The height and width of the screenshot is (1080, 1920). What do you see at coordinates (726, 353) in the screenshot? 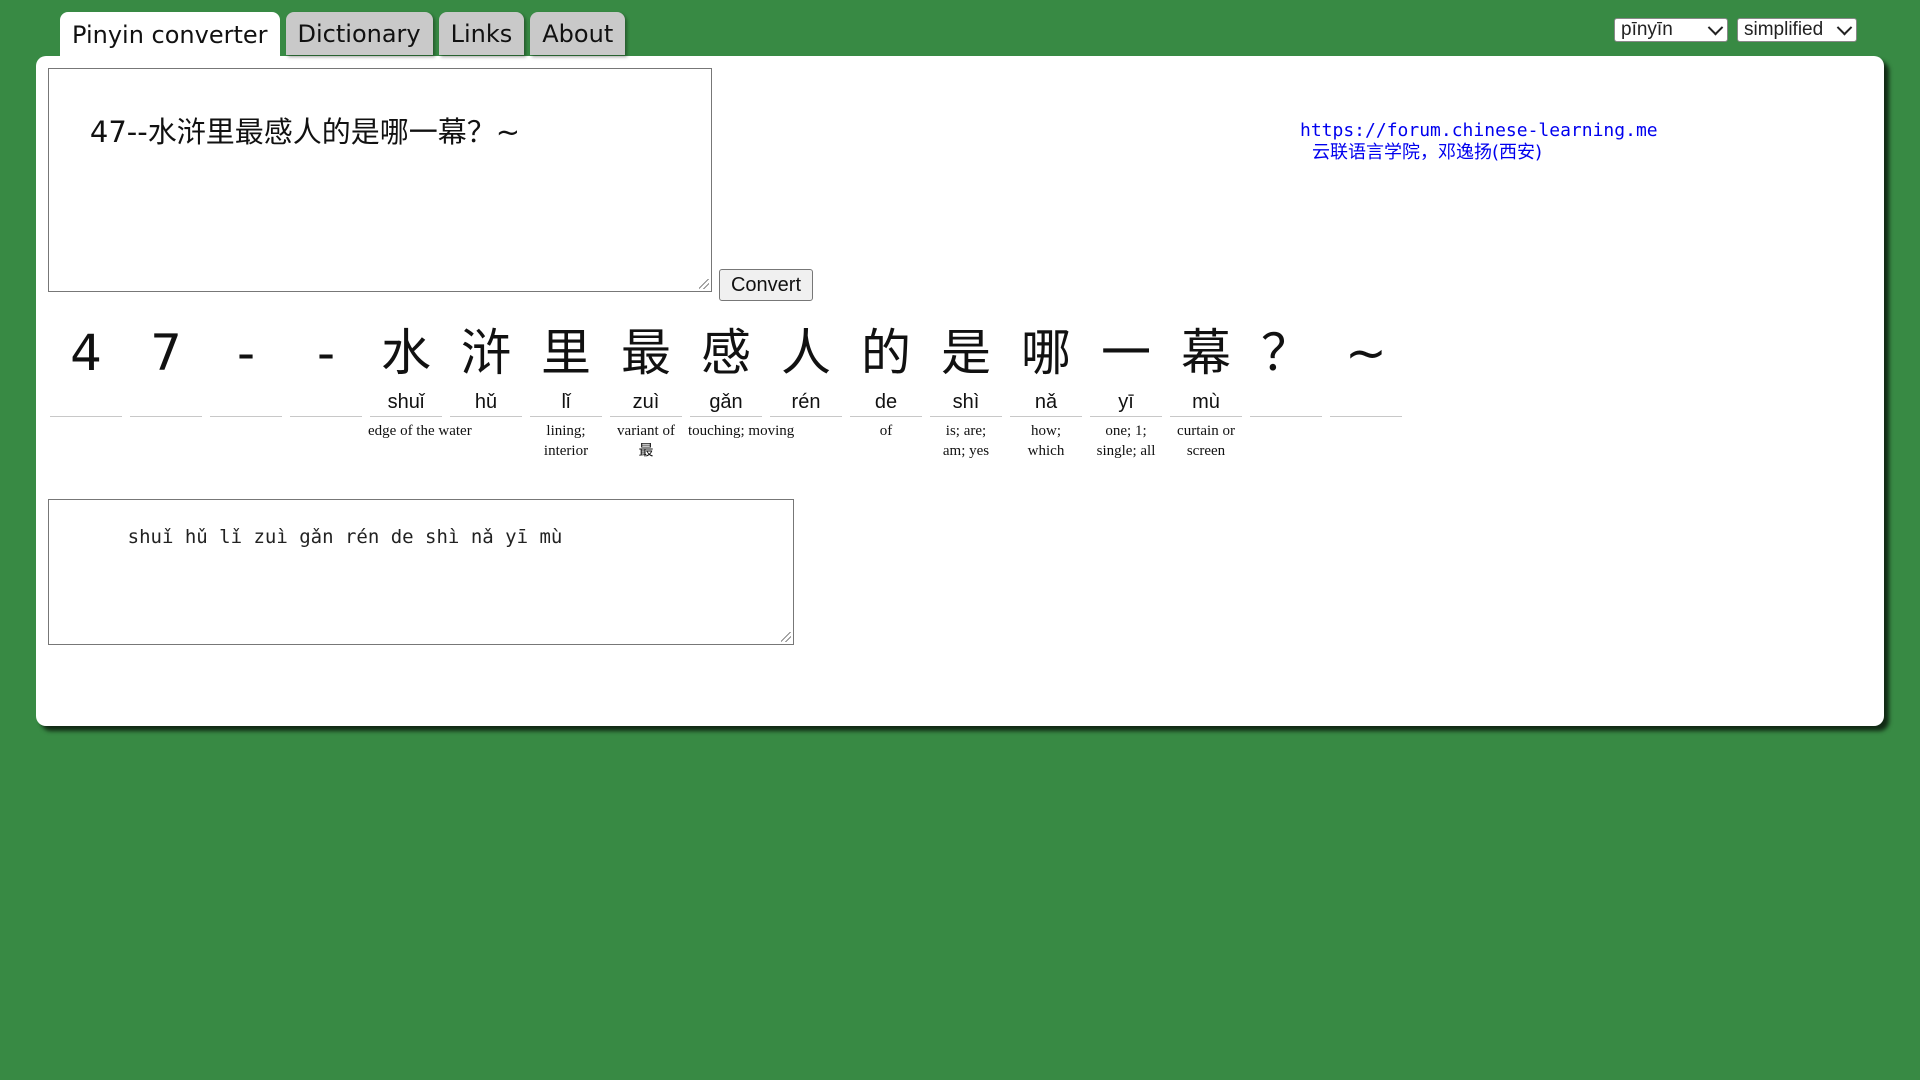
I see `char-glyph: 感` at bounding box center [726, 353].